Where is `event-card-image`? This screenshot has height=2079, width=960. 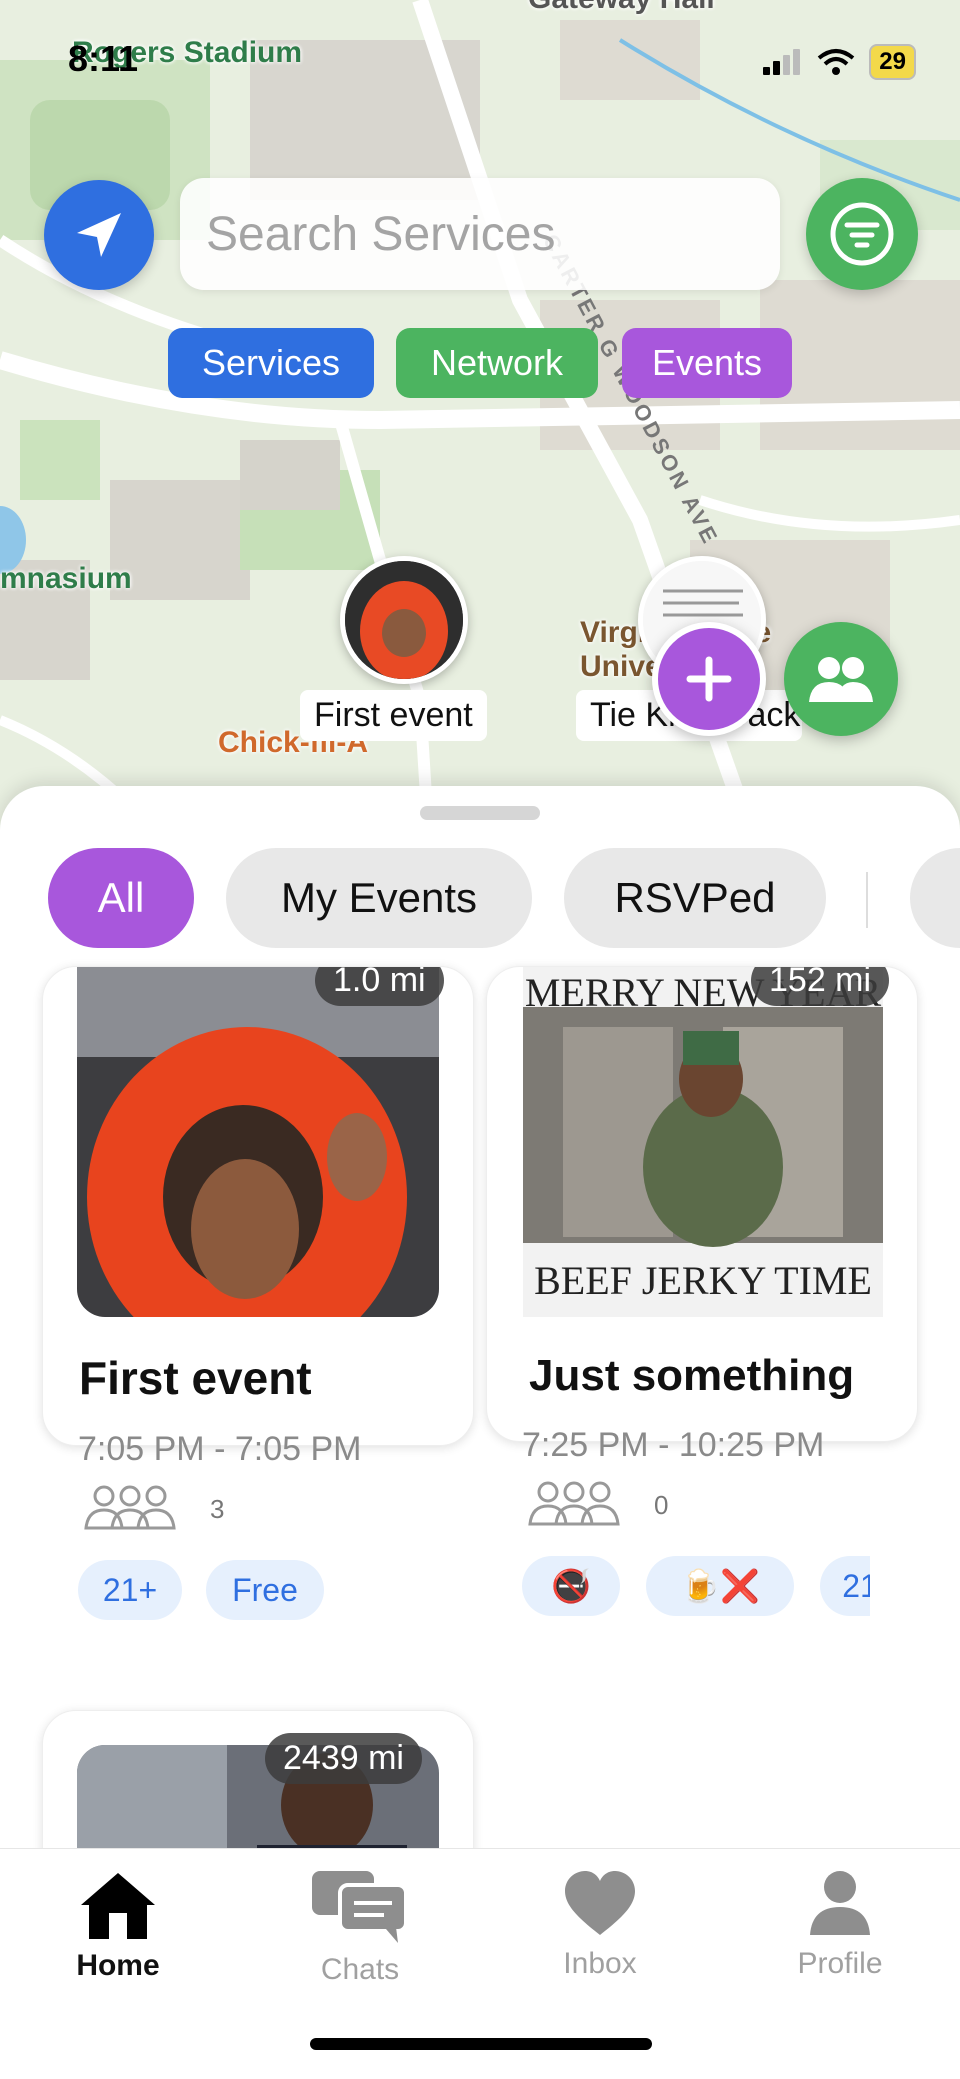 event-card-image is located at coordinates (258, 1142).